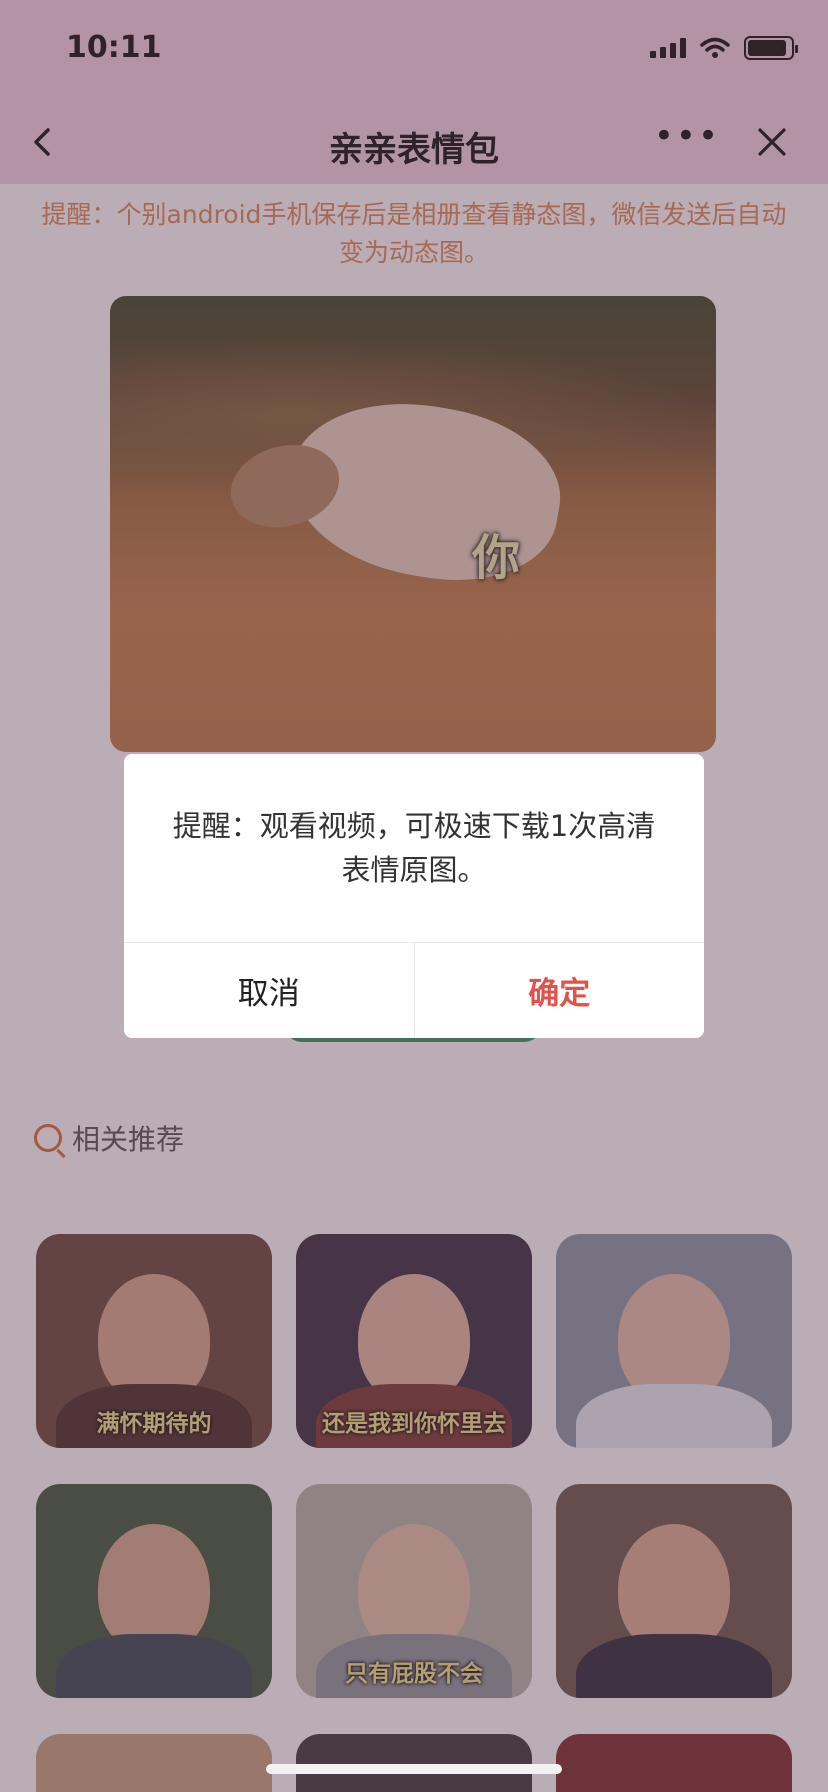  What do you see at coordinates (414, 1769) in the screenshot?
I see `home-indicator` at bounding box center [414, 1769].